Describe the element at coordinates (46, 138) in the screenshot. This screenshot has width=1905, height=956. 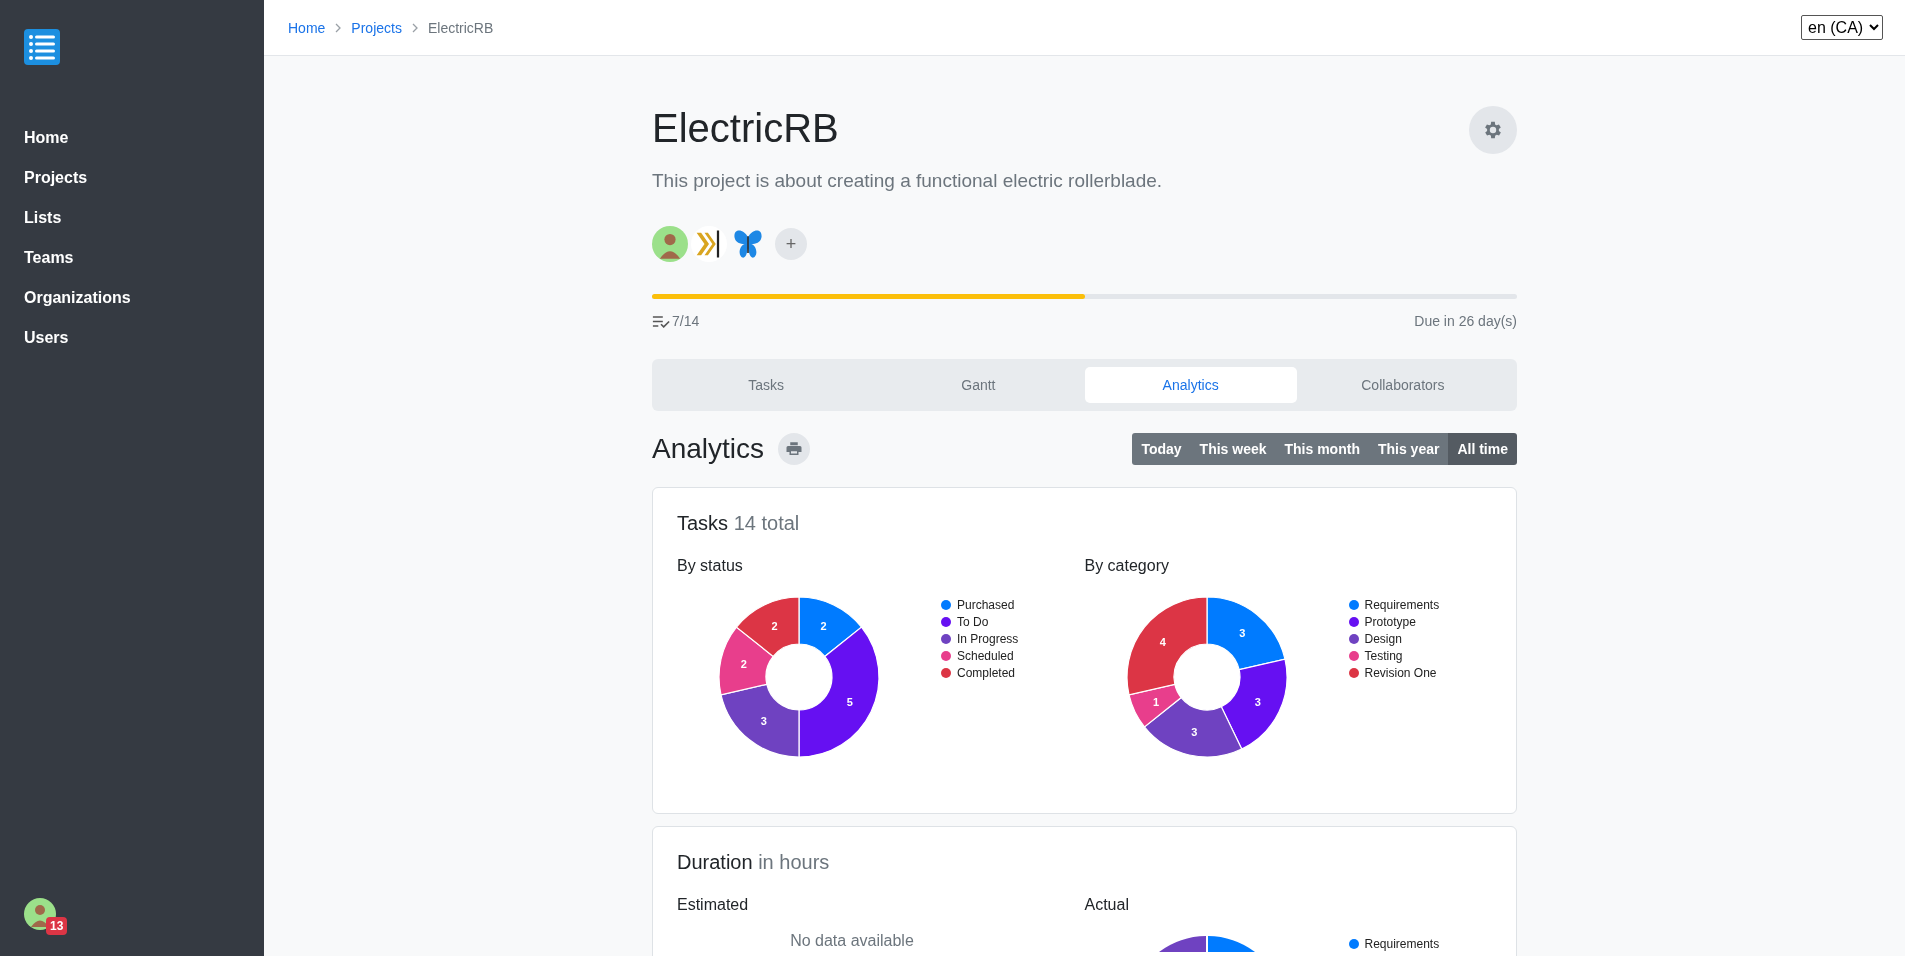
I see `nav-link: Home` at that location.